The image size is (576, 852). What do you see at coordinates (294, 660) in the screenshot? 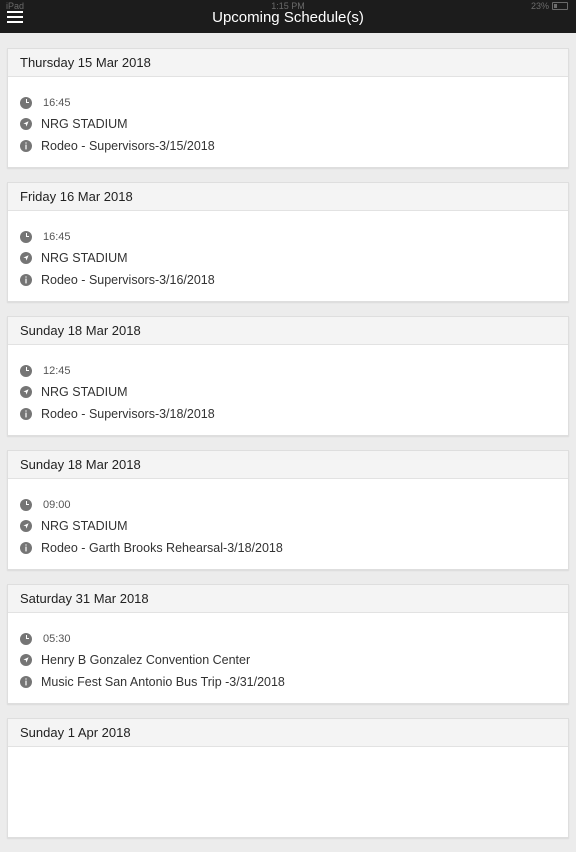
I see `schedule-location-row: Henry B Gonzalez Convention Center` at bounding box center [294, 660].